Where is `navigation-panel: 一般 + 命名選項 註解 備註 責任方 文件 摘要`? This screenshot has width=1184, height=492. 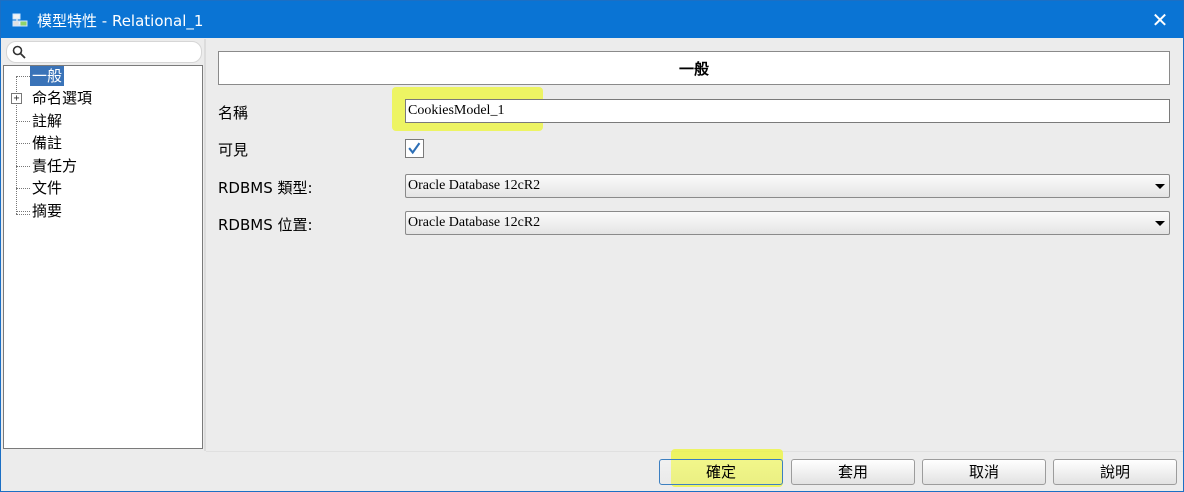 navigation-panel: 一般 + 命名選項 註解 備註 責任方 文件 摘要 is located at coordinates (103, 245).